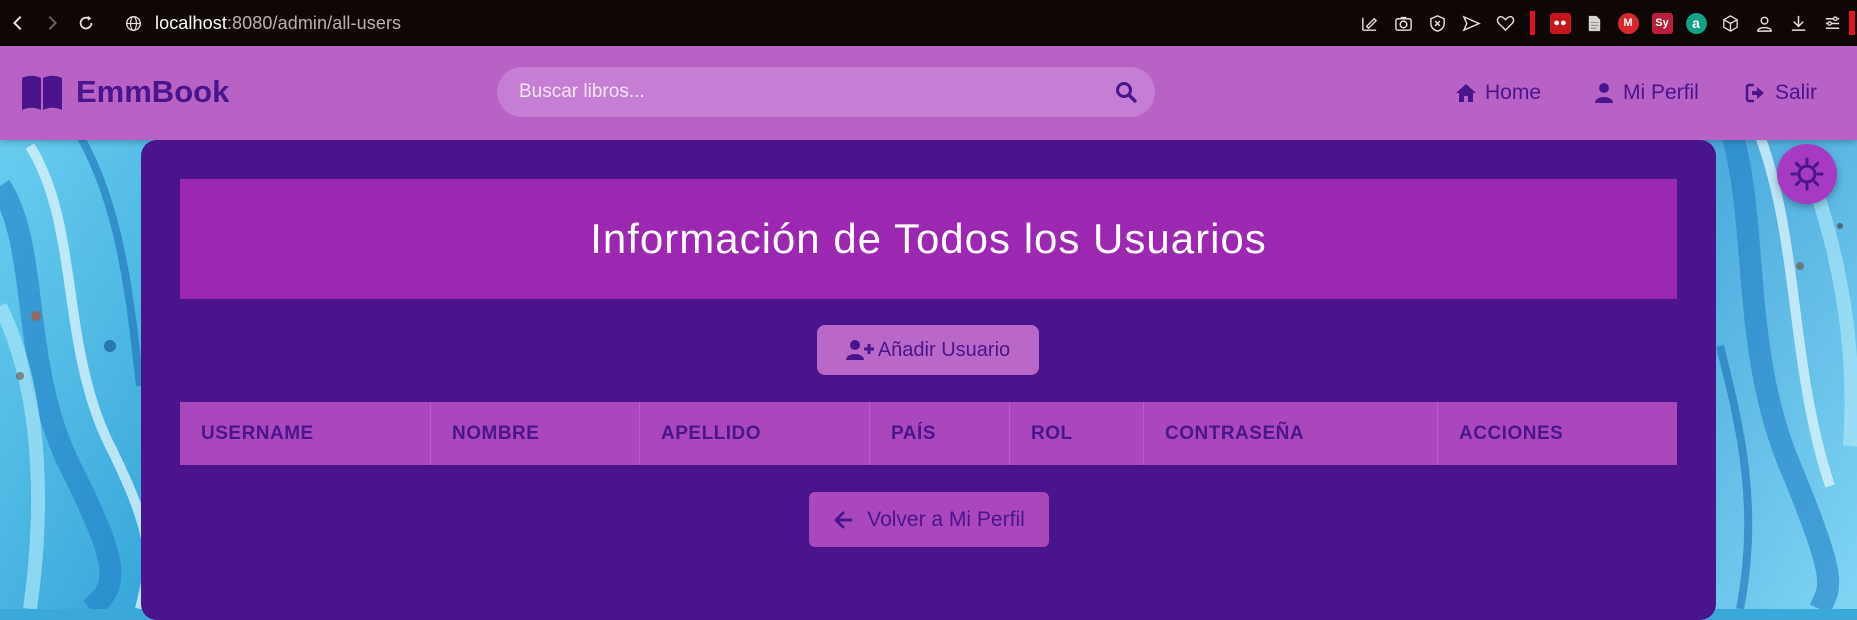 This screenshot has width=1857, height=620. I want to click on nav-home-label: Home, so click(1513, 92).